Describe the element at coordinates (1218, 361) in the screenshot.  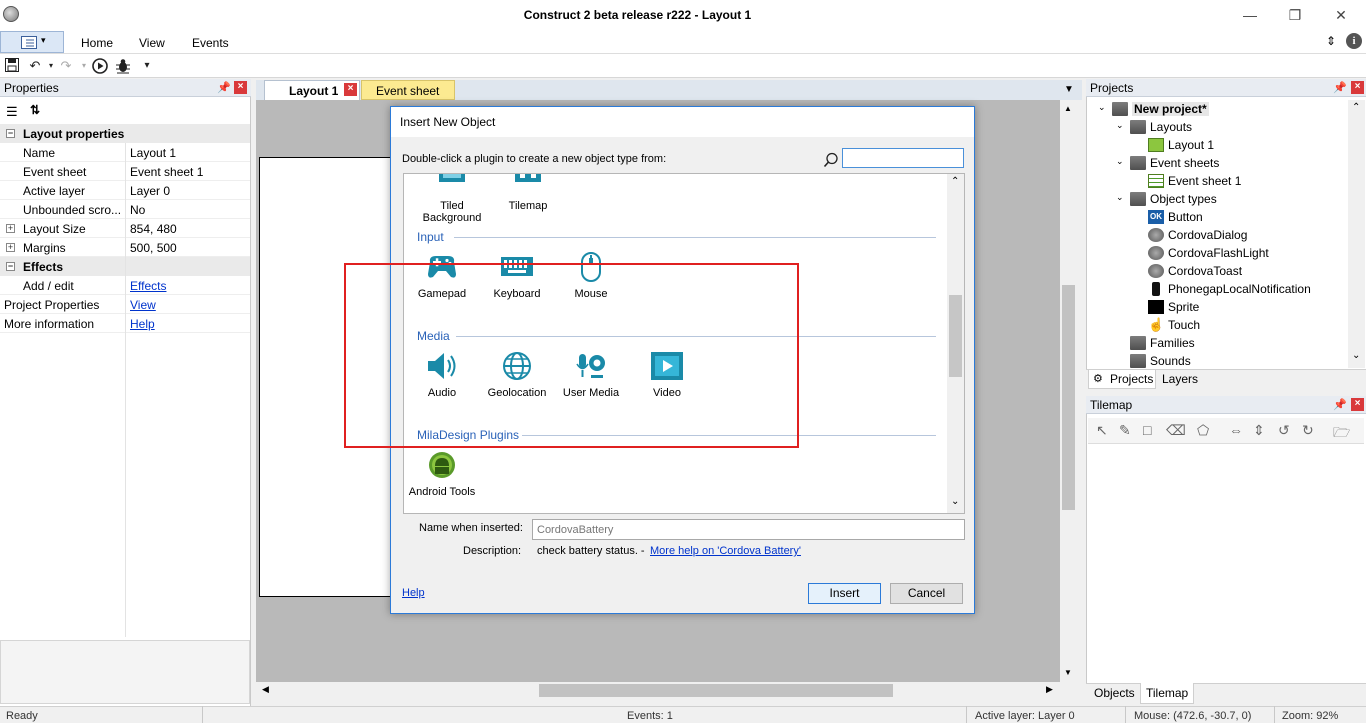
I see `tree-item: Sounds` at that location.